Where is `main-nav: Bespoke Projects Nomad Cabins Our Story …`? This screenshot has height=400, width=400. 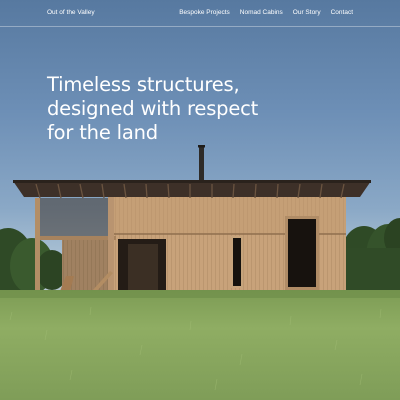
main-nav: Bespoke Projects Nomad Cabins Our Story … is located at coordinates (266, 12).